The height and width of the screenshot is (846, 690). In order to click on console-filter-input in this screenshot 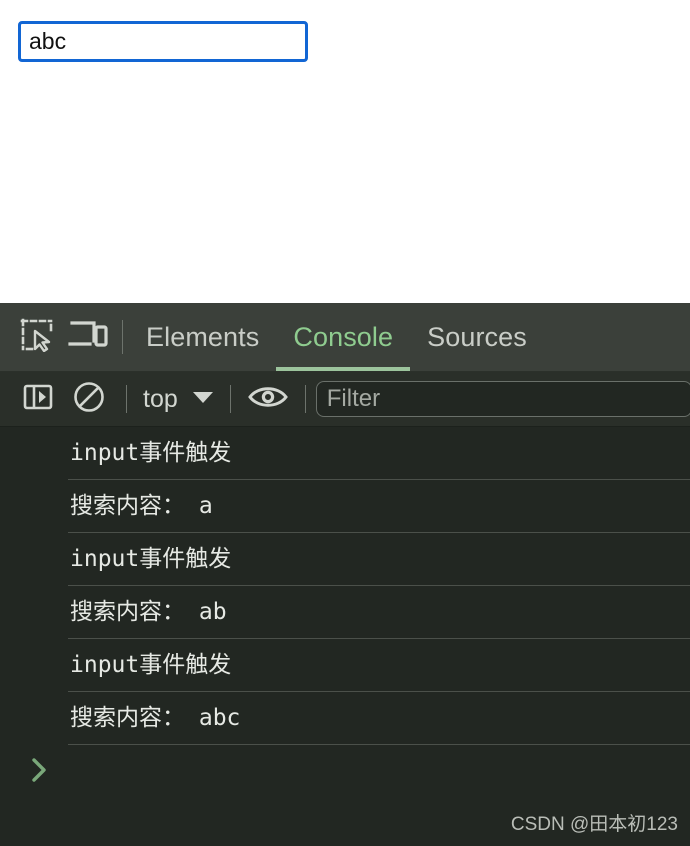, I will do `click(502, 399)`.